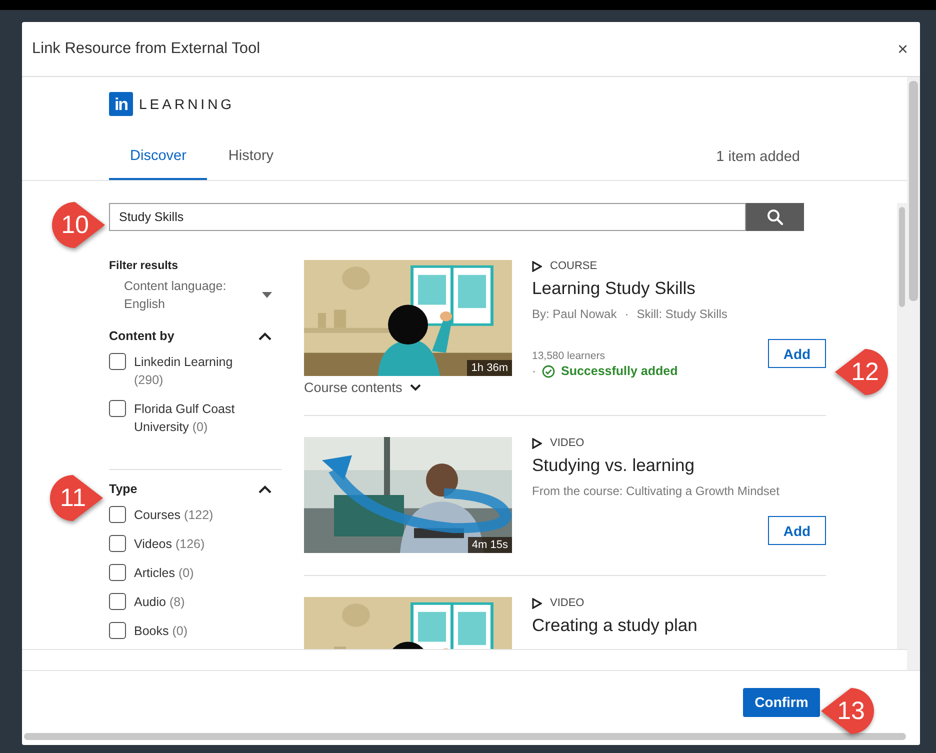 The height and width of the screenshot is (753, 936). I want to click on result-title: Learning Study Skills, so click(679, 288).